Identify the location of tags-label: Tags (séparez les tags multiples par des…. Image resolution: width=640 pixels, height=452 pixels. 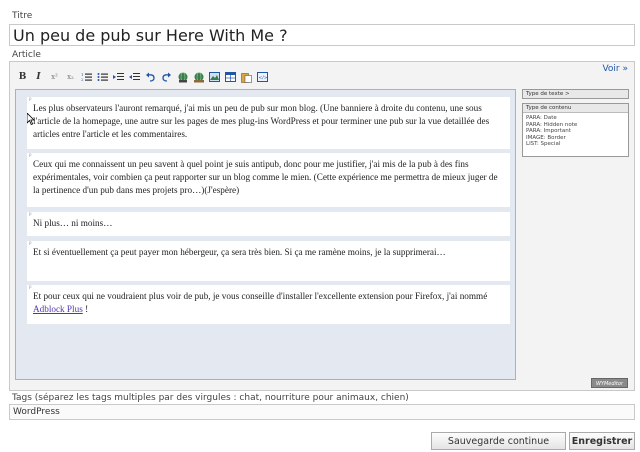
(210, 398).